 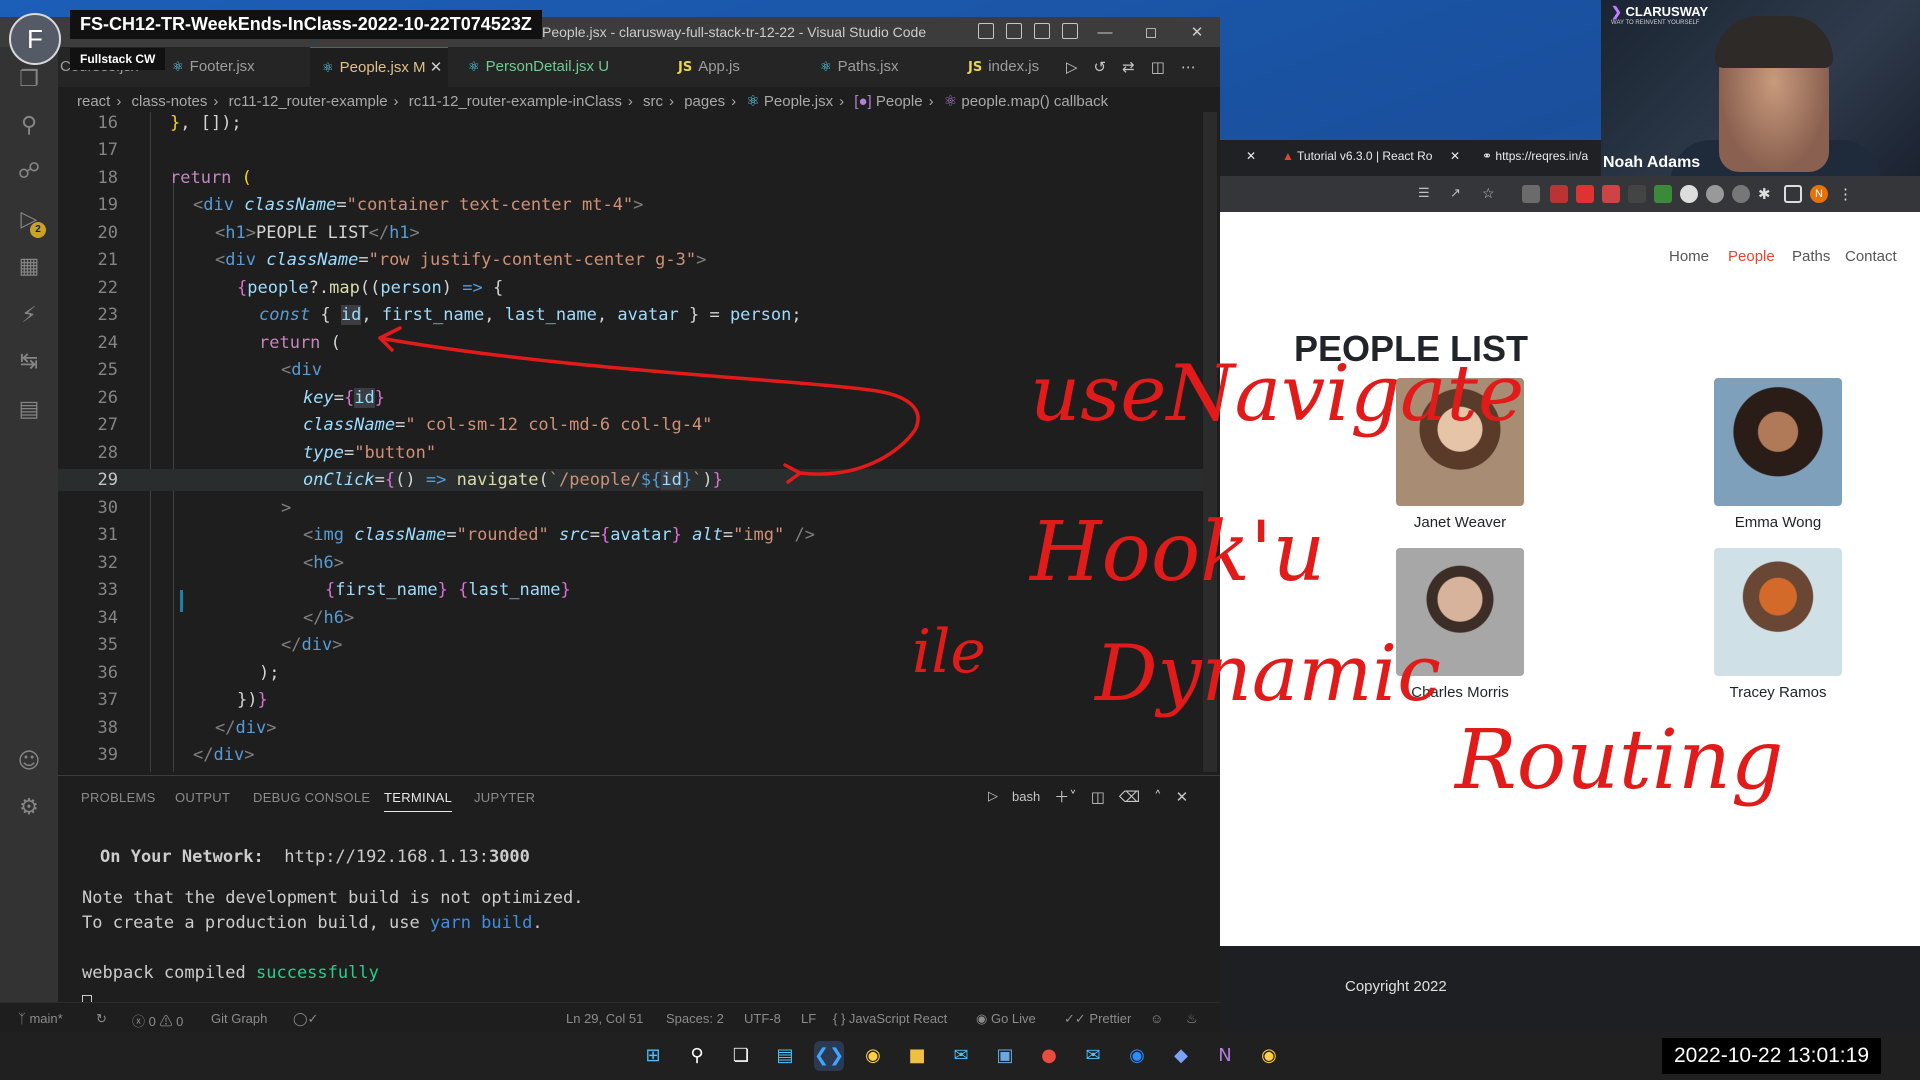 I want to click on settings-gear-icon: ⚙, so click(x=29, y=808).